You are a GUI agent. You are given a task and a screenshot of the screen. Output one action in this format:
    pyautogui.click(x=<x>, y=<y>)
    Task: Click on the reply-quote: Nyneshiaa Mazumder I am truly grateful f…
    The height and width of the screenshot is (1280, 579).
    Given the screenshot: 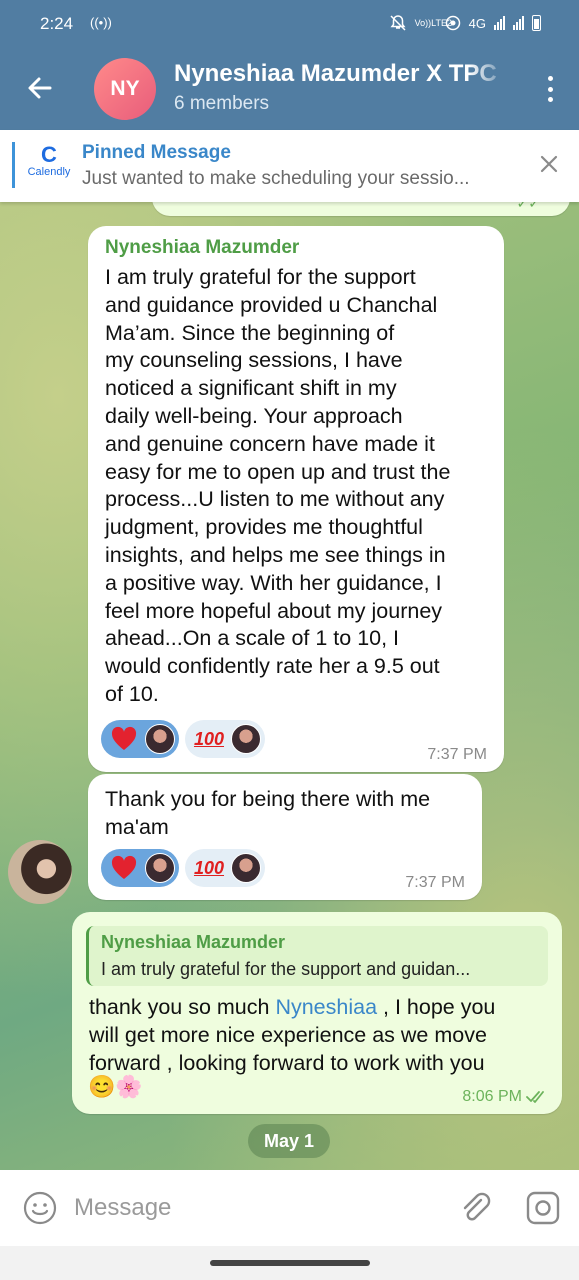 What is the action you would take?
    pyautogui.click(x=317, y=956)
    